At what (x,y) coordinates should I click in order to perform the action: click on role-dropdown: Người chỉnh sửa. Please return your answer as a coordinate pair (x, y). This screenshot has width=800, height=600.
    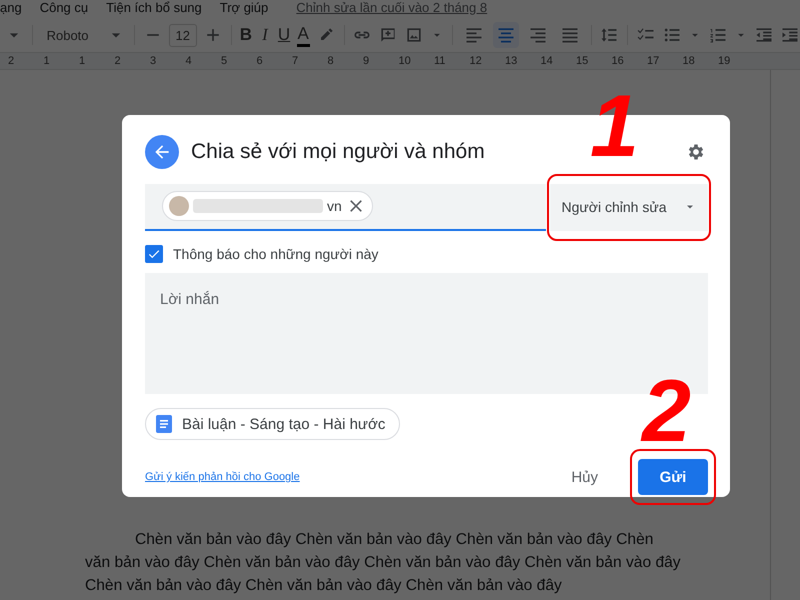
    Looking at the image, I should click on (629, 207).